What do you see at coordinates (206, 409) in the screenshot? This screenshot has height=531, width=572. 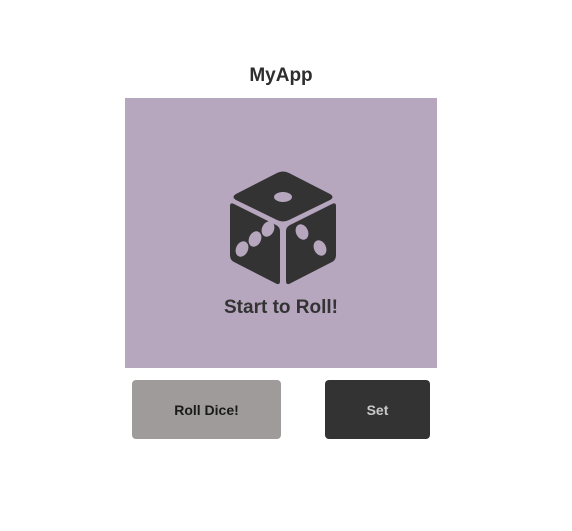 I see `roll-dice-button: Roll Dice!` at bounding box center [206, 409].